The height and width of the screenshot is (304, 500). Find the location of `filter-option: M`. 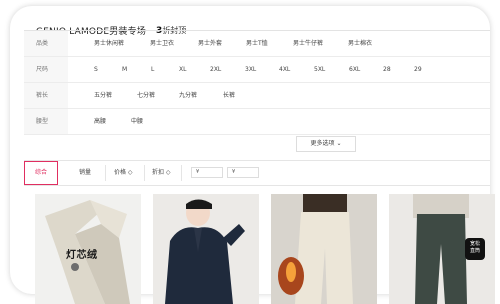

filter-option: M is located at coordinates (124, 69).